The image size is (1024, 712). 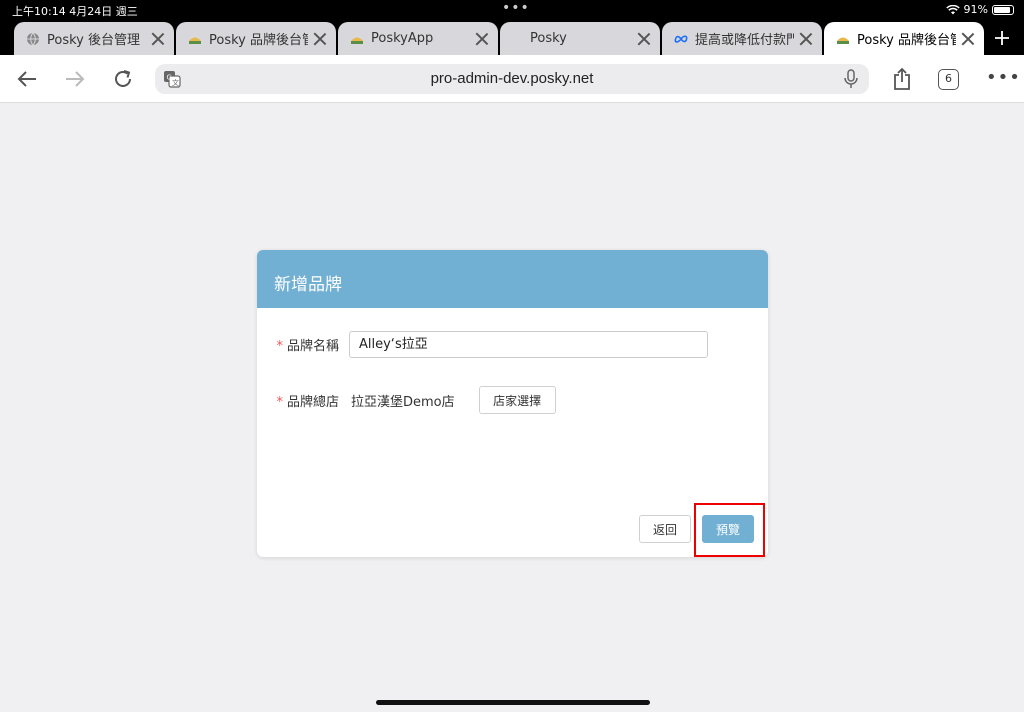 I want to click on more-options-button: •••, so click(x=1003, y=77).